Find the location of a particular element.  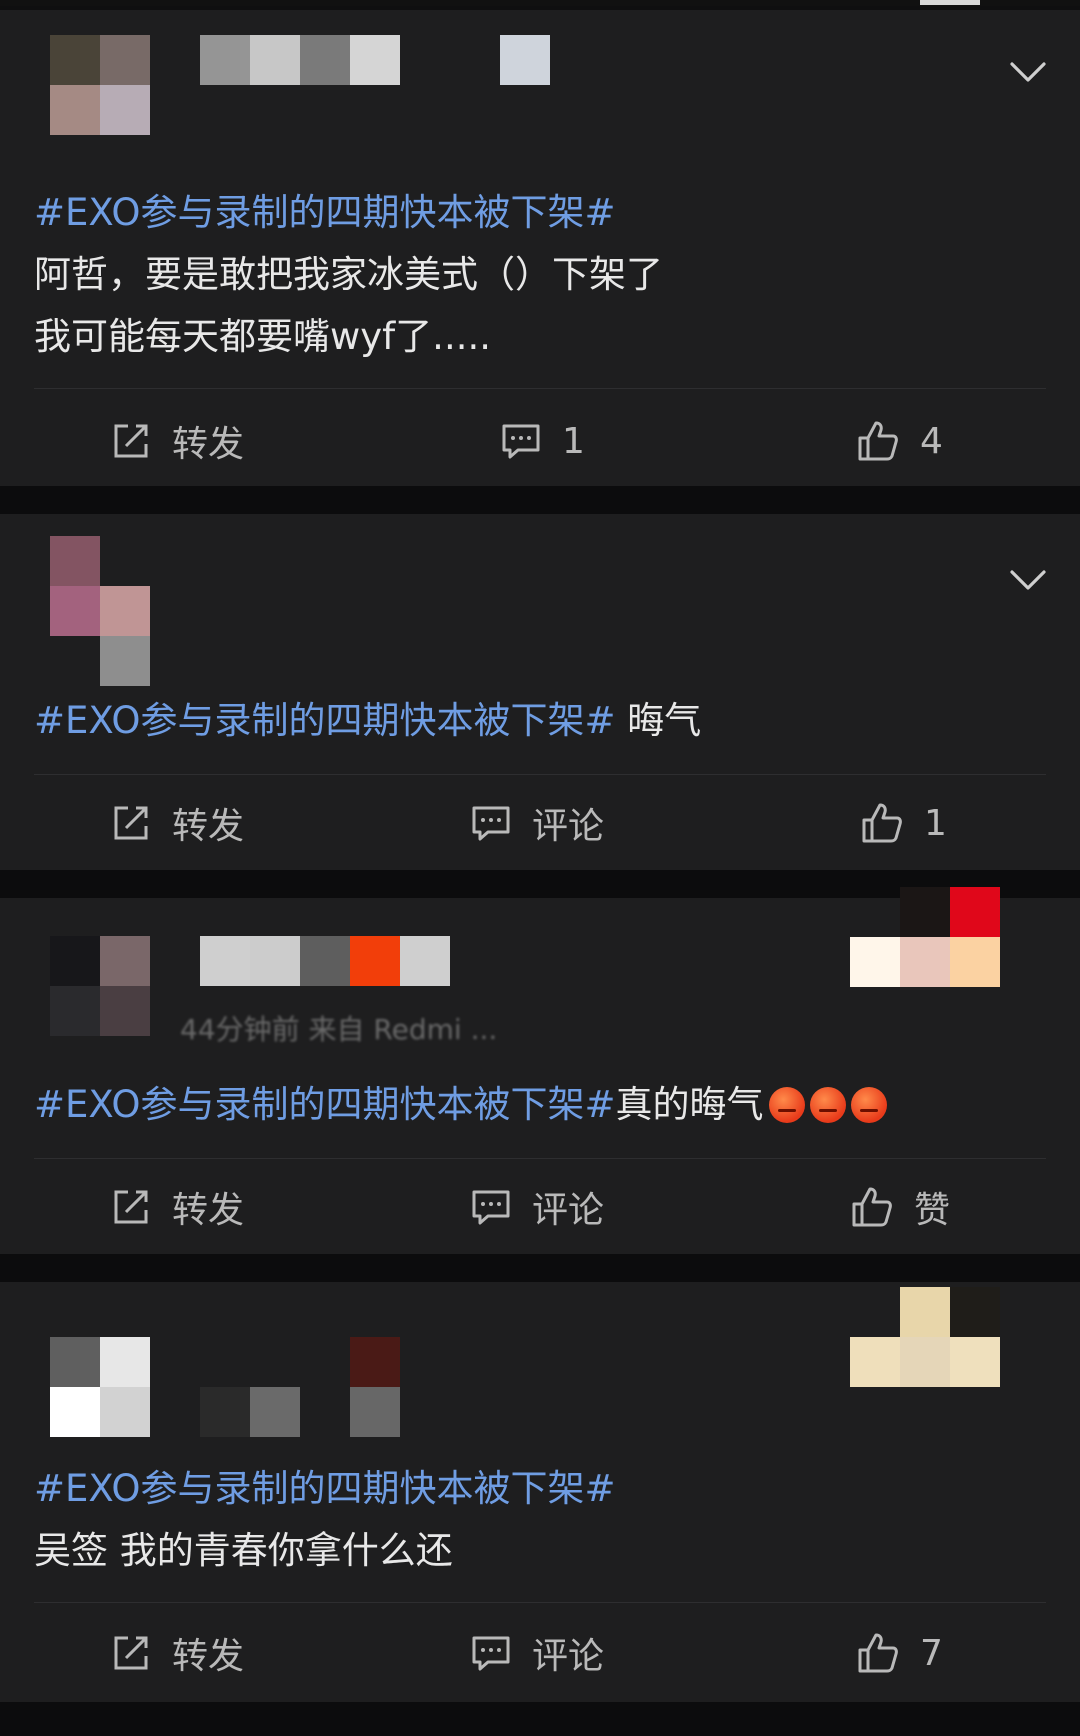

comment-count: 1 is located at coordinates (573, 441).